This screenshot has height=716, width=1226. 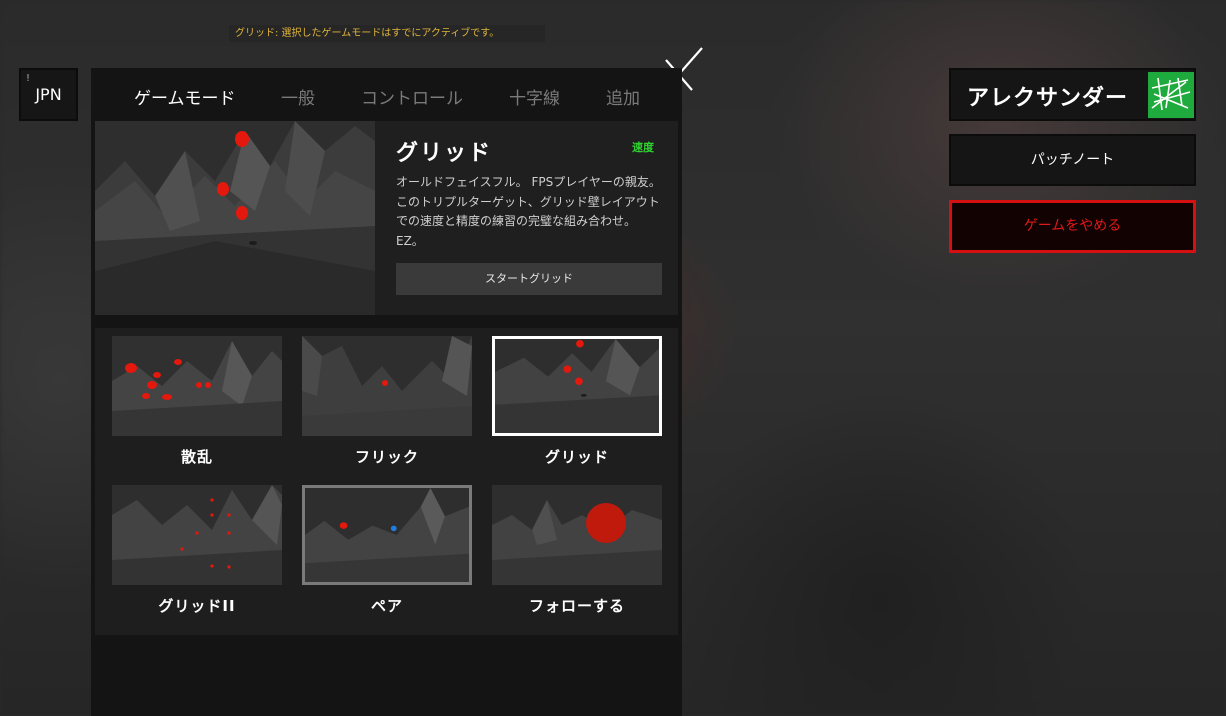 I want to click on speed-badge: 速度, so click(x=643, y=147).